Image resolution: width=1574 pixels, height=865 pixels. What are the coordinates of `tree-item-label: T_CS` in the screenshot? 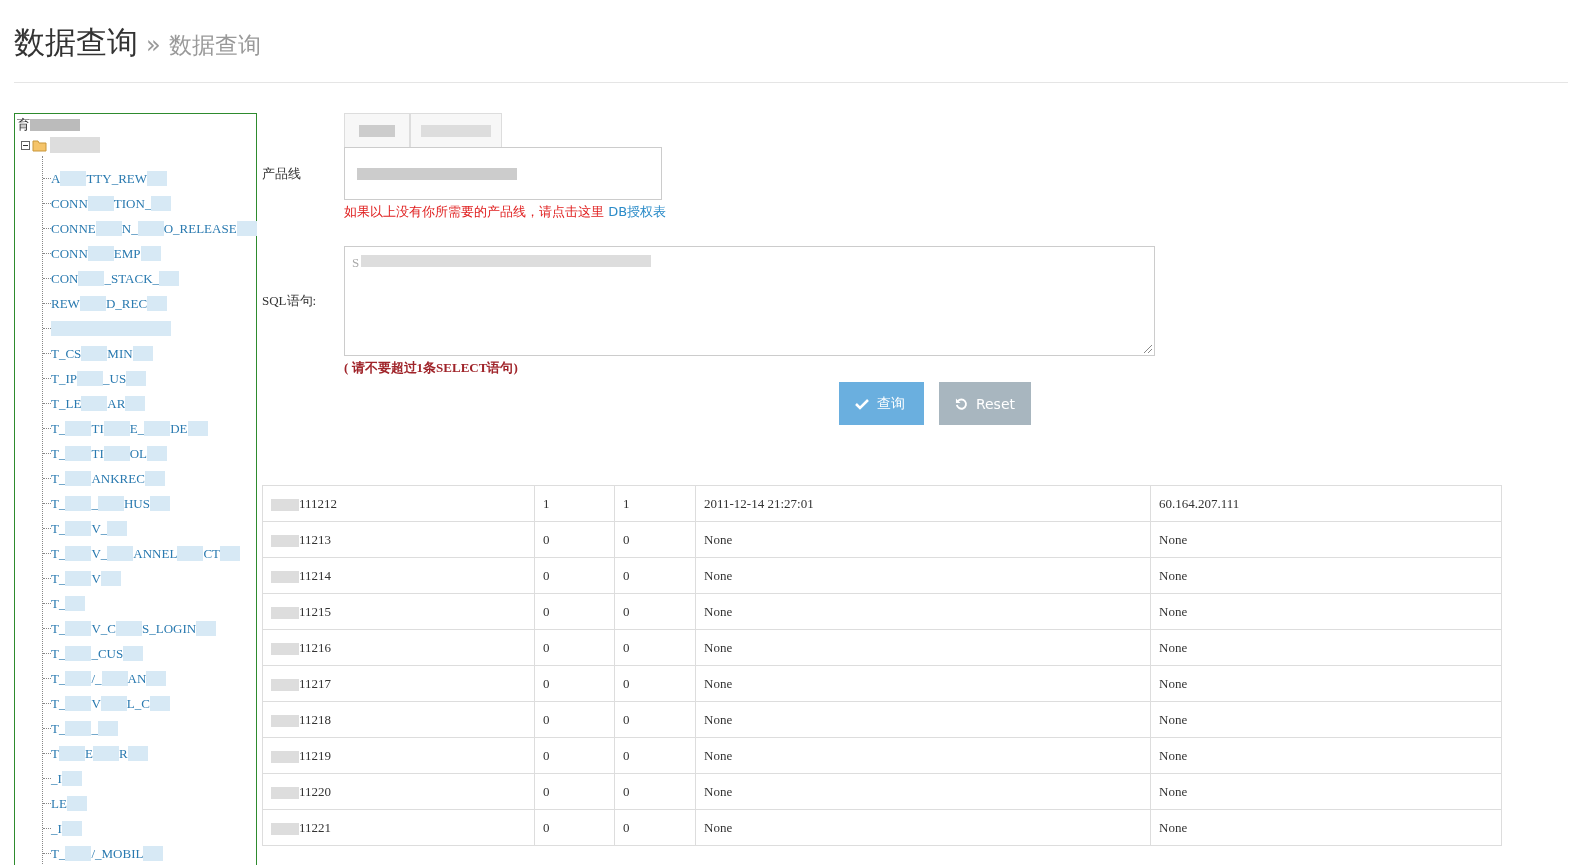 It's located at (66, 353).